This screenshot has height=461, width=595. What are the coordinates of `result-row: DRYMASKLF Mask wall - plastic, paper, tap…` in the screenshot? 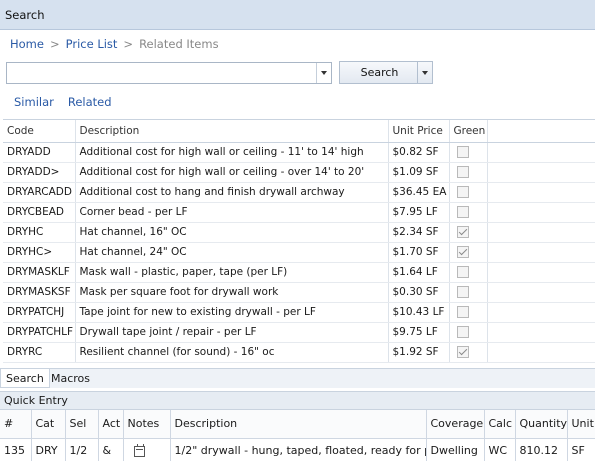 It's located at (299, 272).